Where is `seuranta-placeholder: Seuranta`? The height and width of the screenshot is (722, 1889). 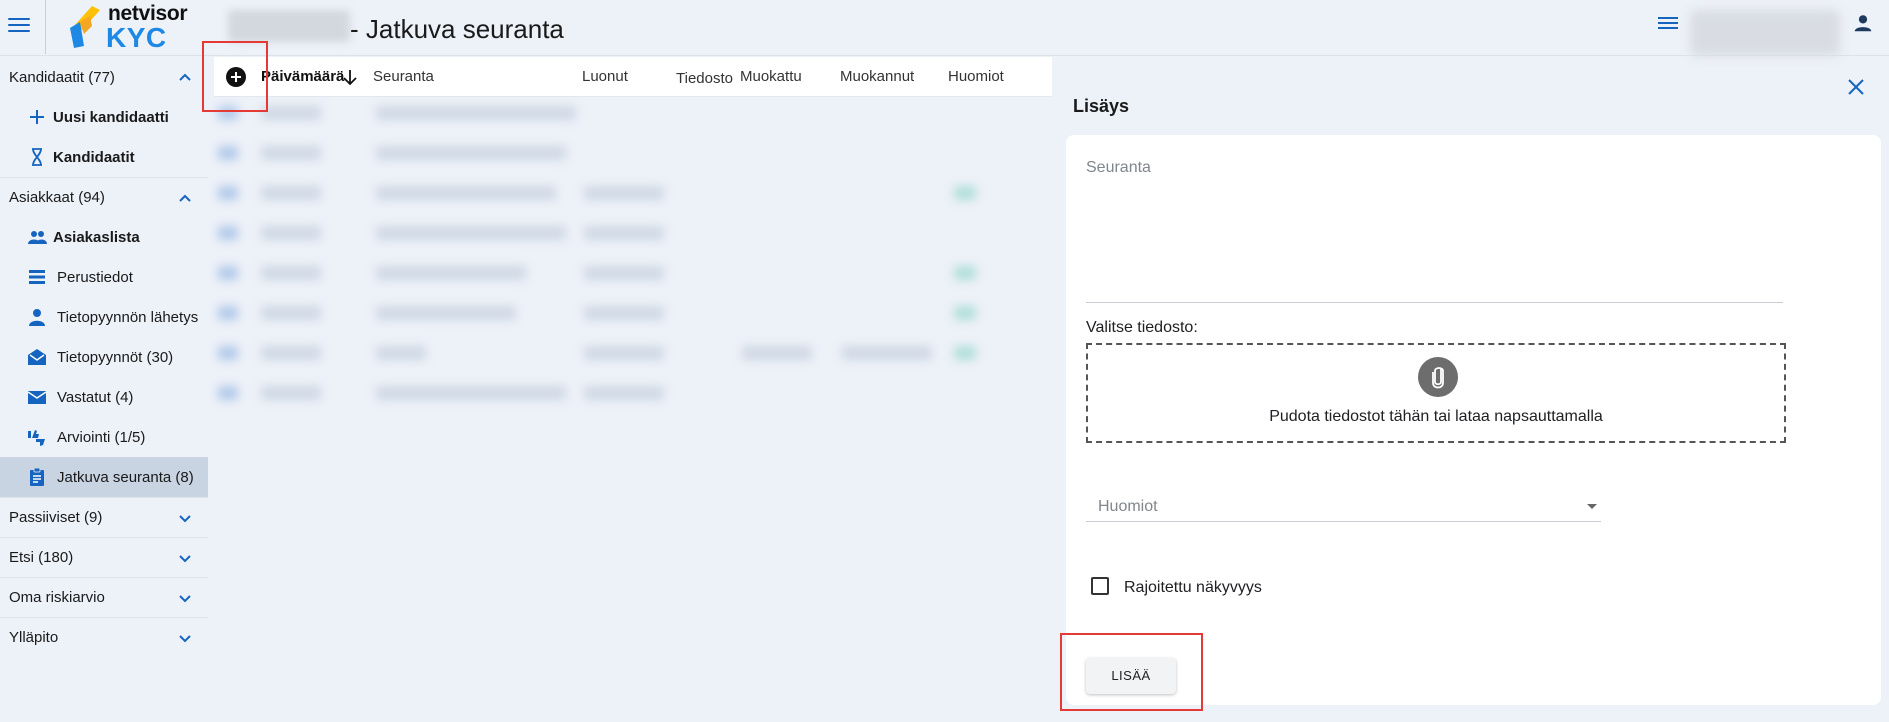
seuranta-placeholder: Seuranta is located at coordinates (1118, 167).